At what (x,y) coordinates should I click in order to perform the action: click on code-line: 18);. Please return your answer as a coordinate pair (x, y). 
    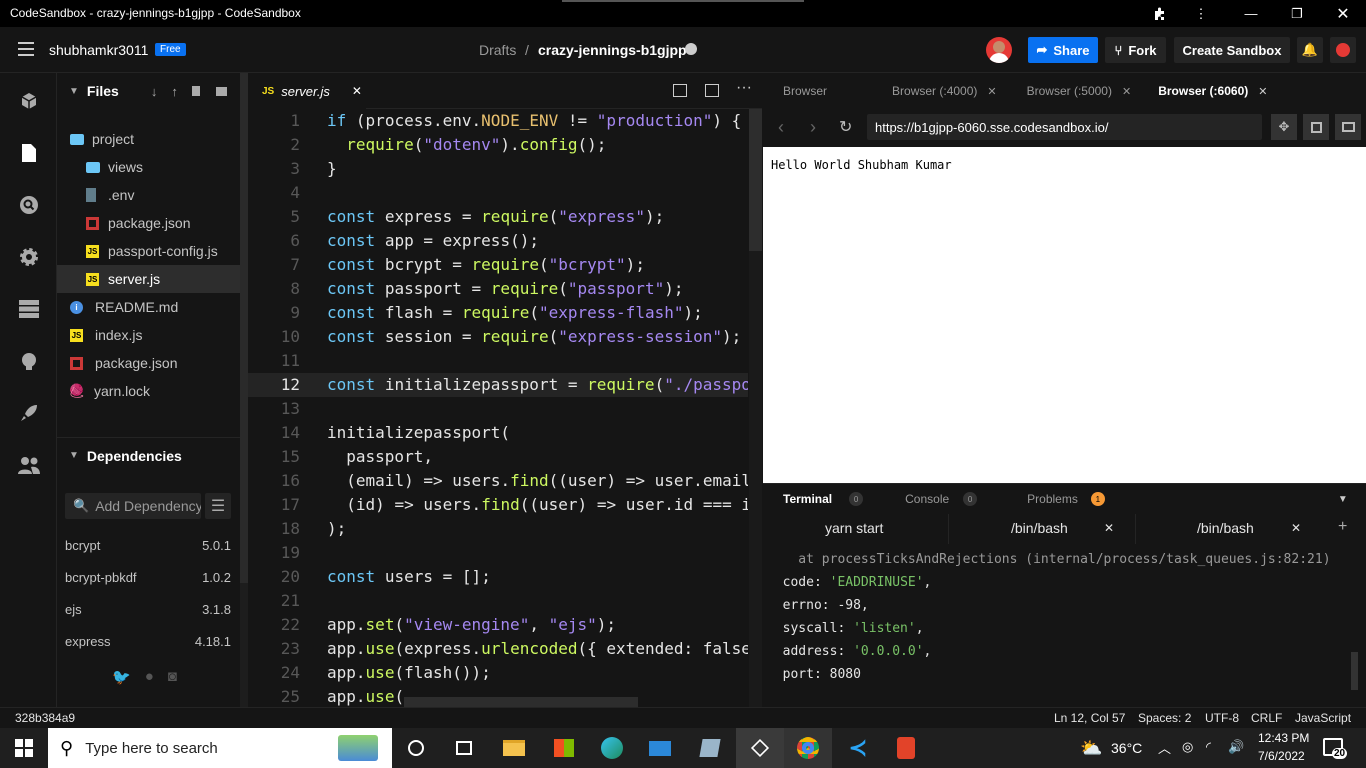
    Looking at the image, I should click on (498, 529).